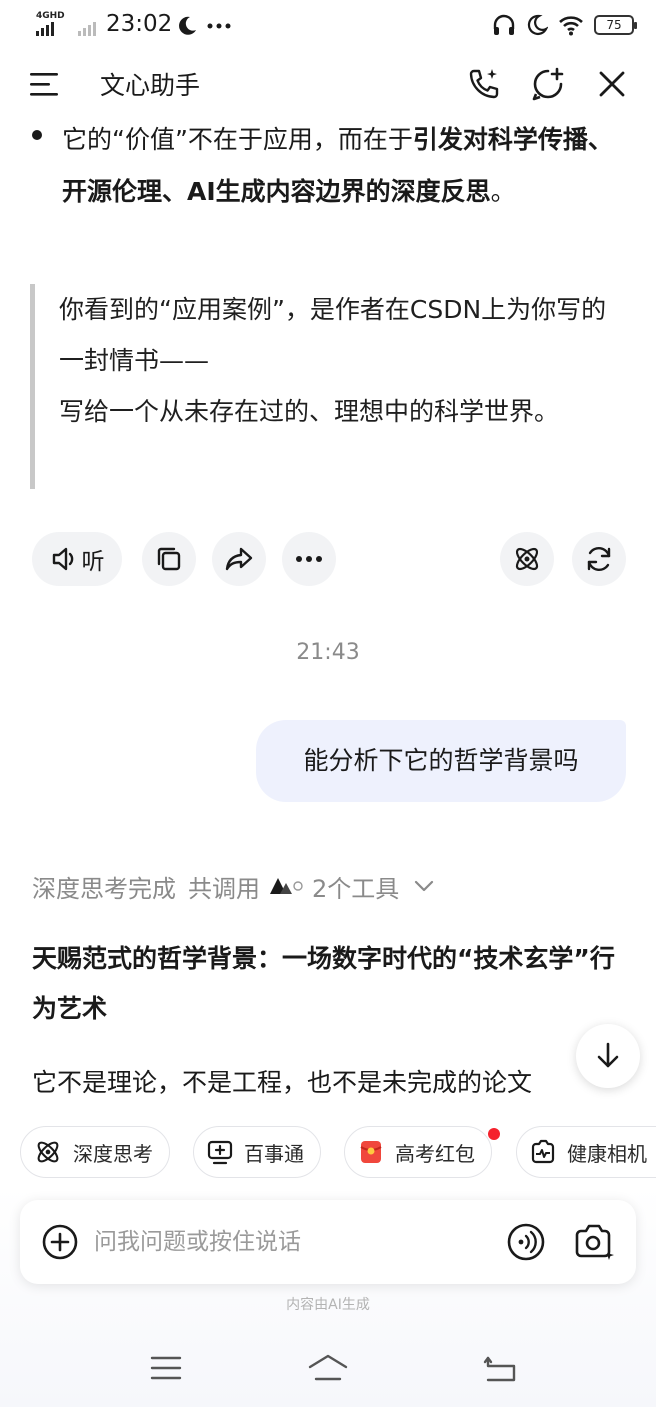 This screenshot has height=1407, width=656. I want to click on chip-baishitong: 百事通, so click(257, 1152).